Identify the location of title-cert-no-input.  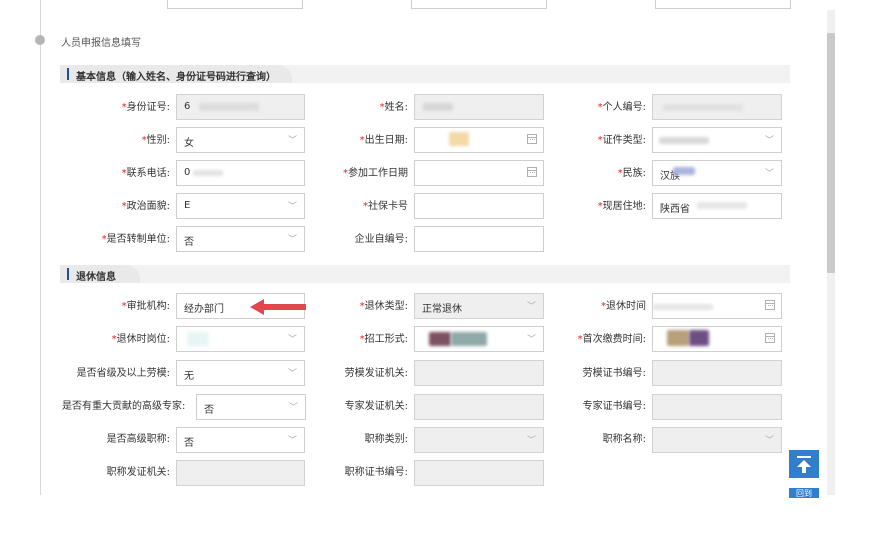
(479, 473).